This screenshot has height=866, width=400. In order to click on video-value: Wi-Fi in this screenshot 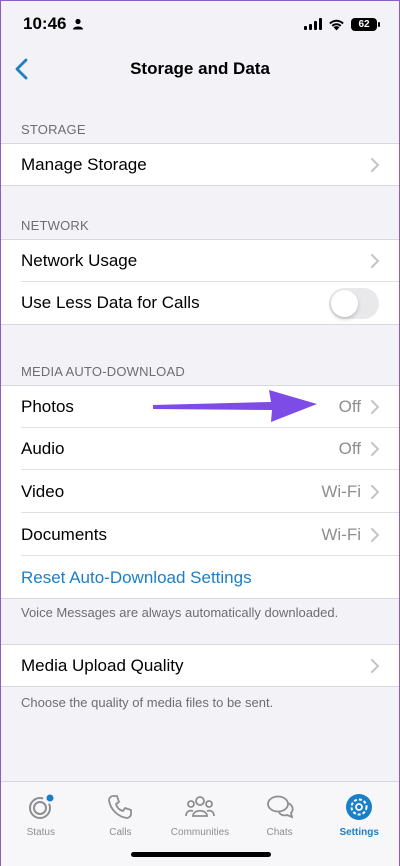, I will do `click(341, 491)`.